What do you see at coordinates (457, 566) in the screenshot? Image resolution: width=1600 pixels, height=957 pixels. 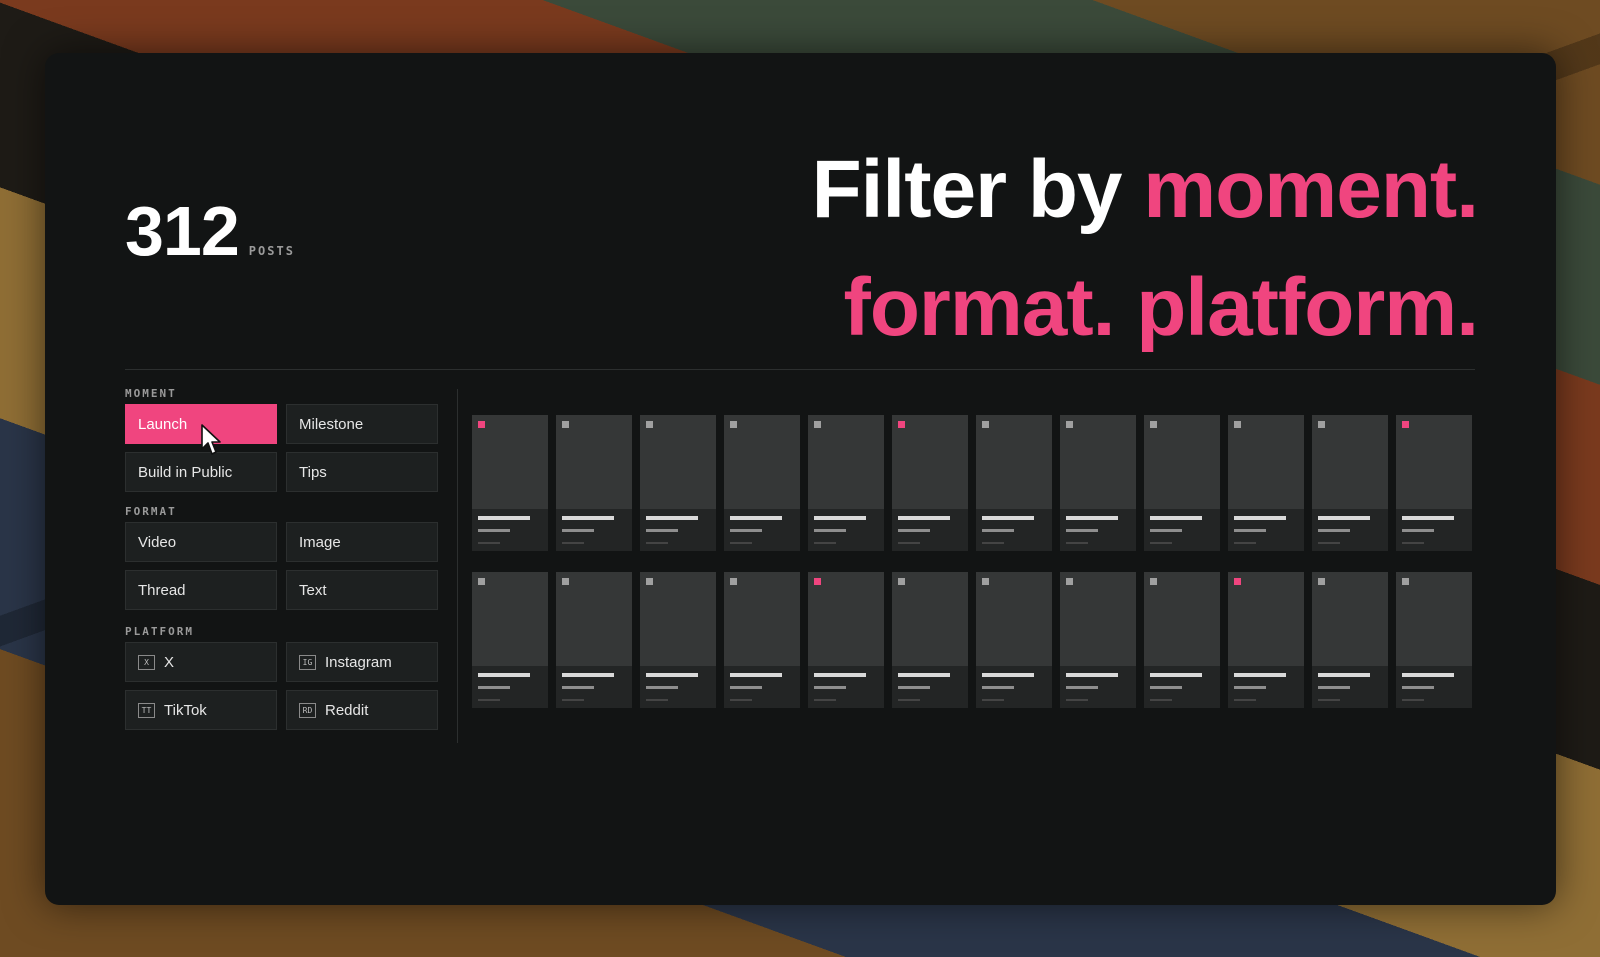 I see `vertical-divider` at bounding box center [457, 566].